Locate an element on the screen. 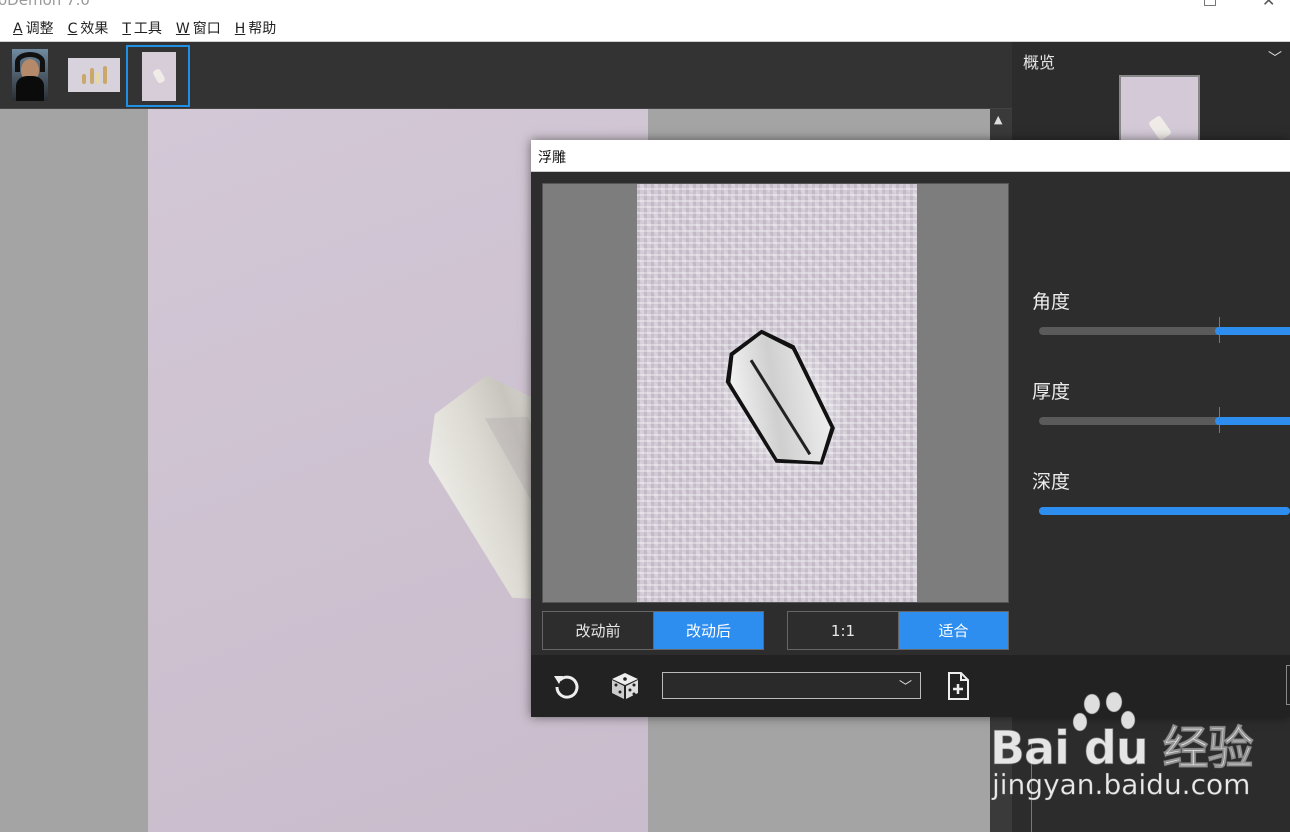  angle-label: 角度 is located at coordinates (1051, 302).